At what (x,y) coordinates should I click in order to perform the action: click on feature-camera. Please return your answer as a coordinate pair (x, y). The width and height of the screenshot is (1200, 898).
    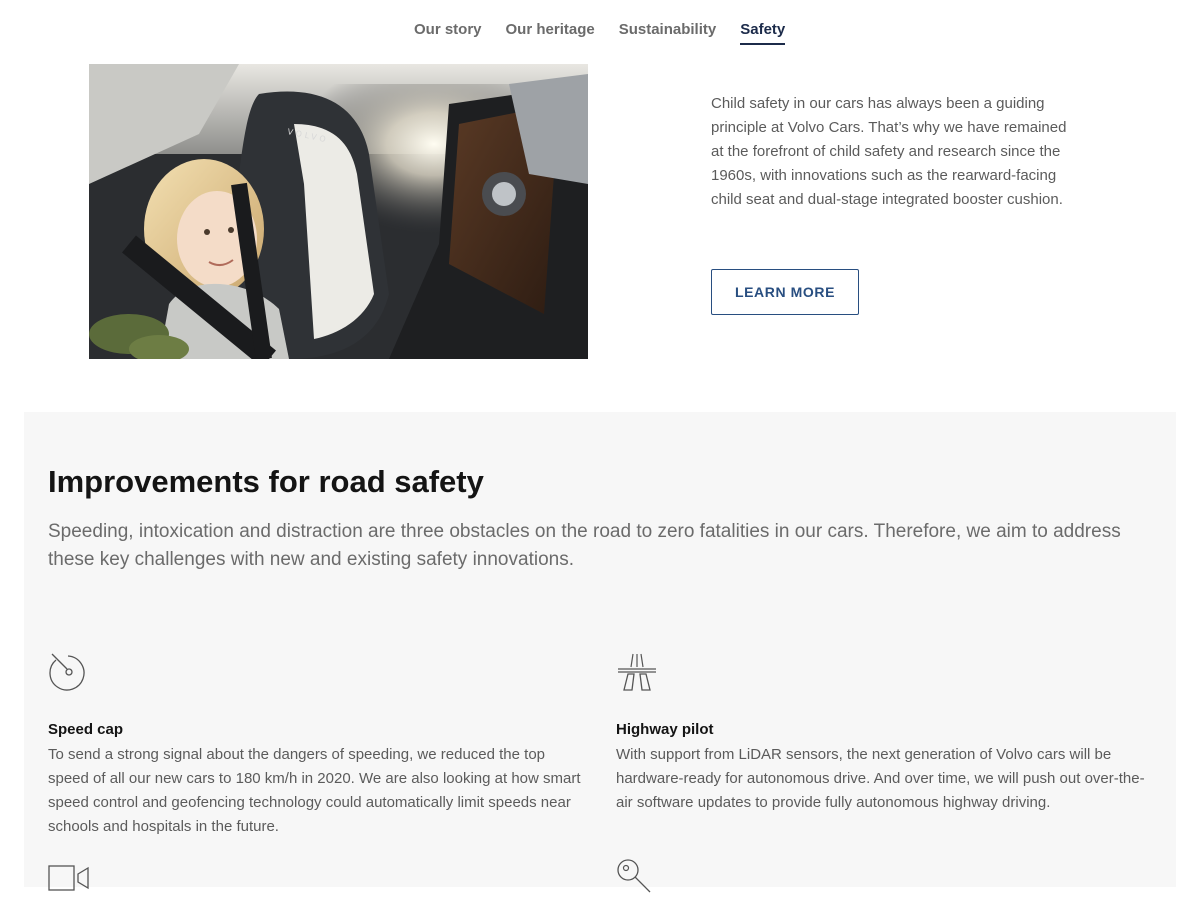
    Looking at the image, I should click on (318, 878).